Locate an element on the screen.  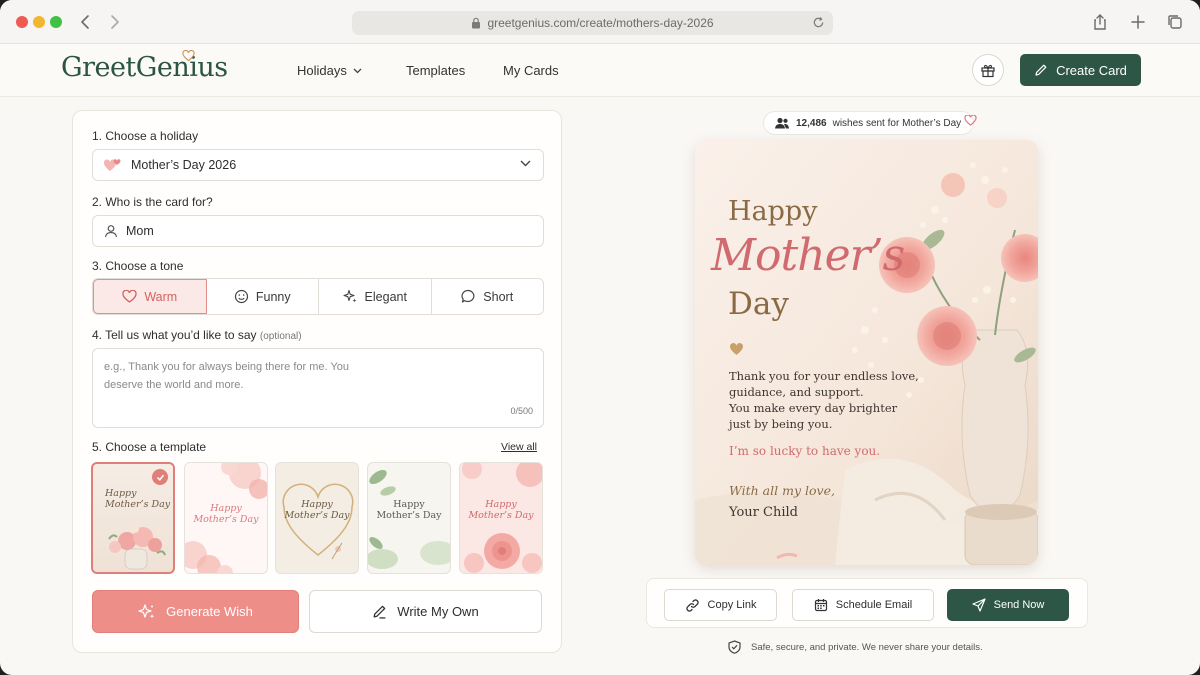
tone-short-label: Short is located at coordinates (498, 296).